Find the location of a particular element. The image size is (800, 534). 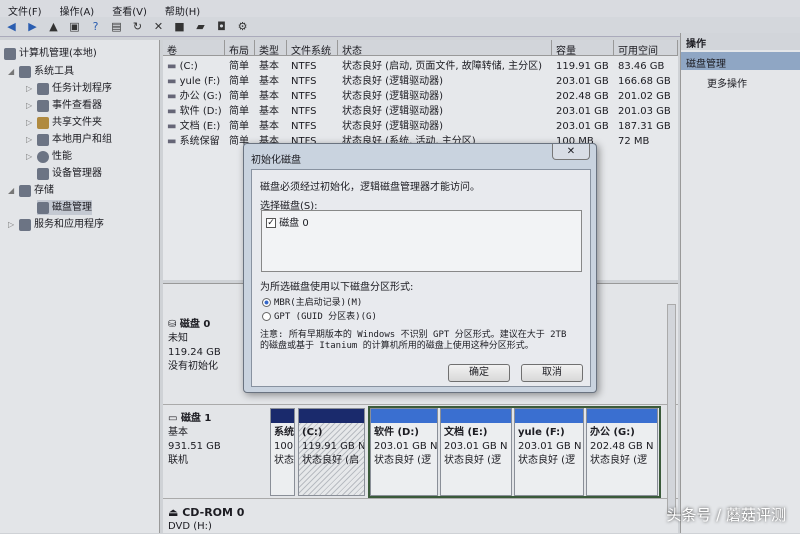

disk-type: DVD (H:) is located at coordinates (190, 526).